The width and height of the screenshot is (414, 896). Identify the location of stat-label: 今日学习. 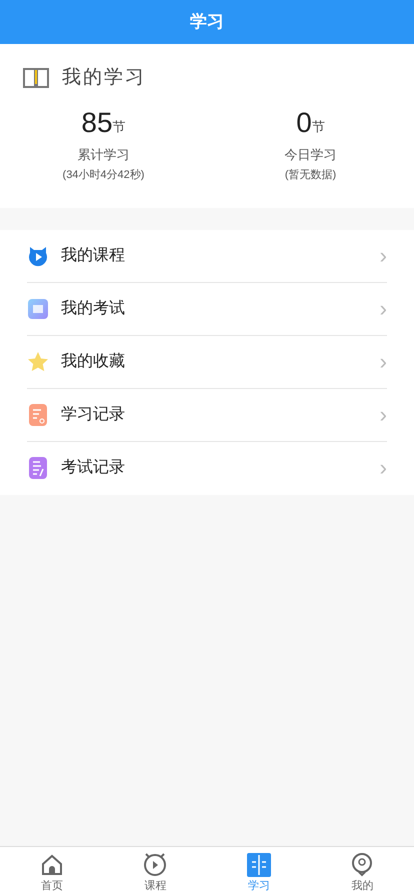
(310, 155).